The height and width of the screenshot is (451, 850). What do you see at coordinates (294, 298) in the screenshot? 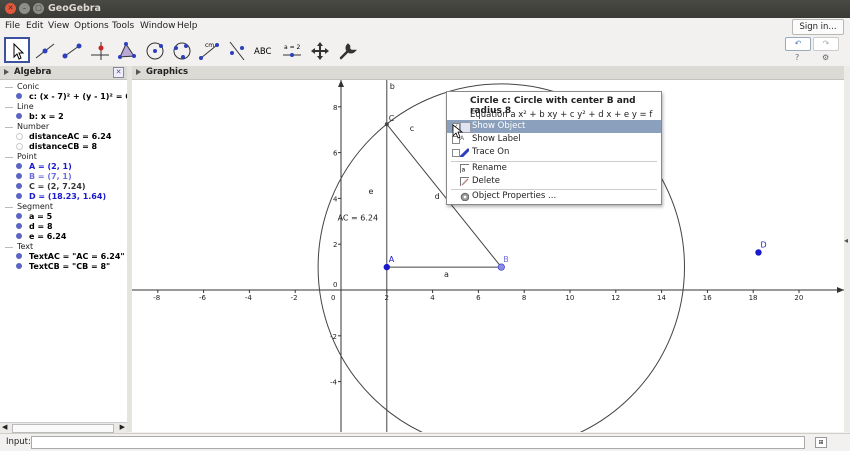
I see `x-tick-label: -2` at bounding box center [294, 298].